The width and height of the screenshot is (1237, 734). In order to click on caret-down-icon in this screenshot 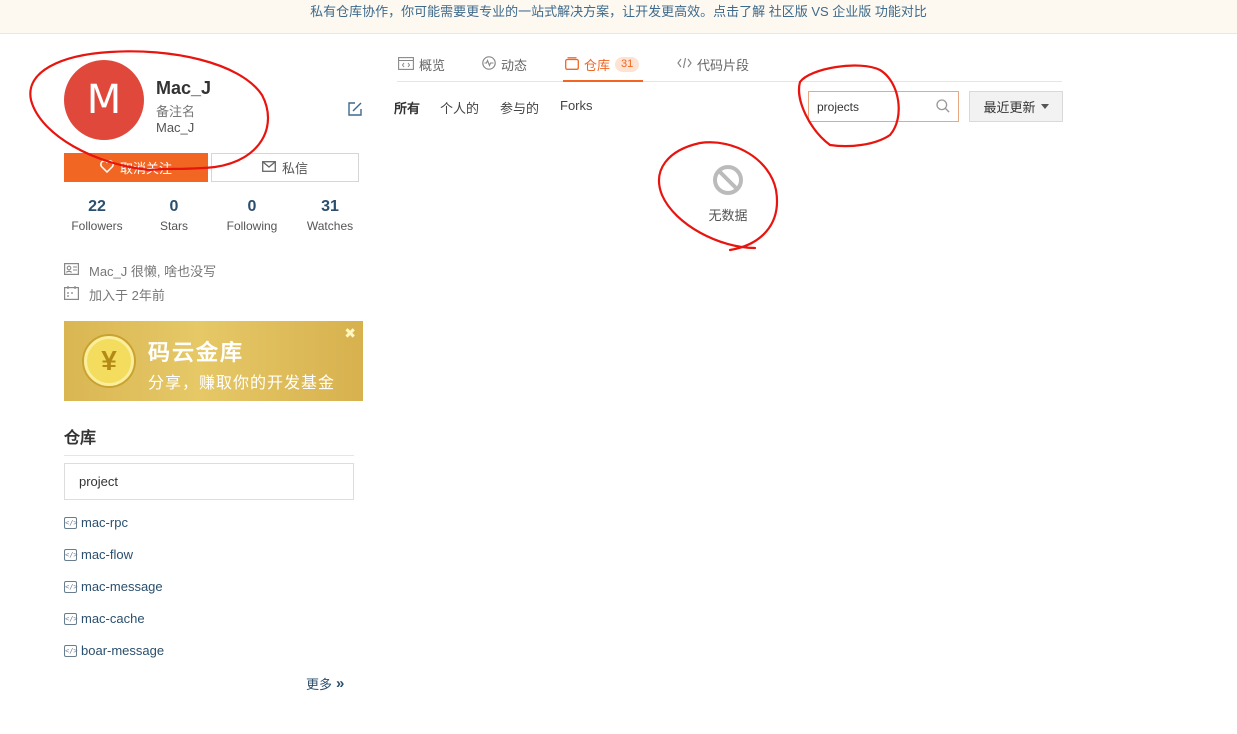, I will do `click(1044, 106)`.